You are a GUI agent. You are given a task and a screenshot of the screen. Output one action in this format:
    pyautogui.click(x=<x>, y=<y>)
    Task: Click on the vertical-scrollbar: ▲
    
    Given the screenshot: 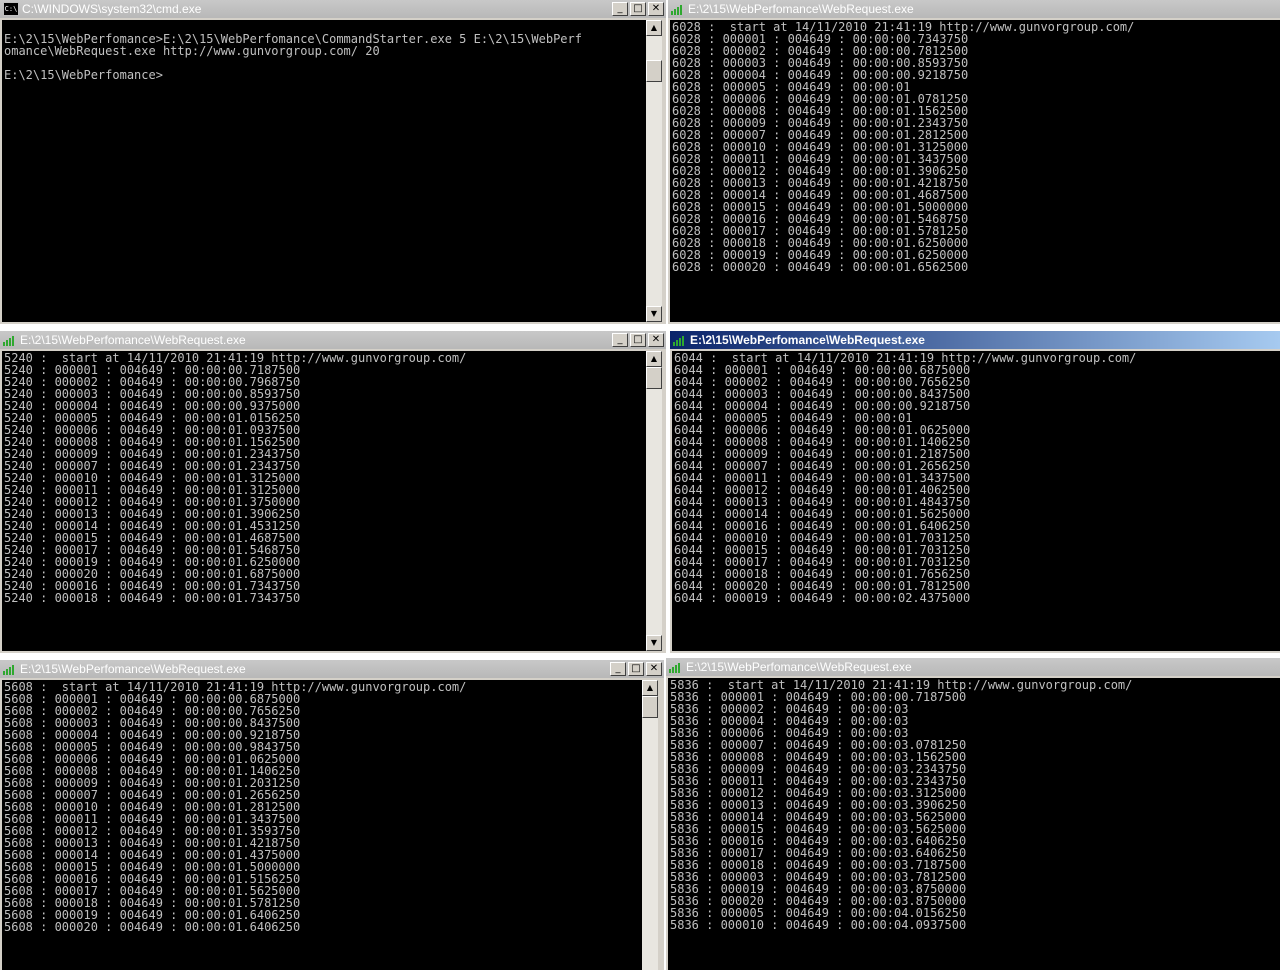 What is the action you would take?
    pyautogui.click(x=650, y=825)
    